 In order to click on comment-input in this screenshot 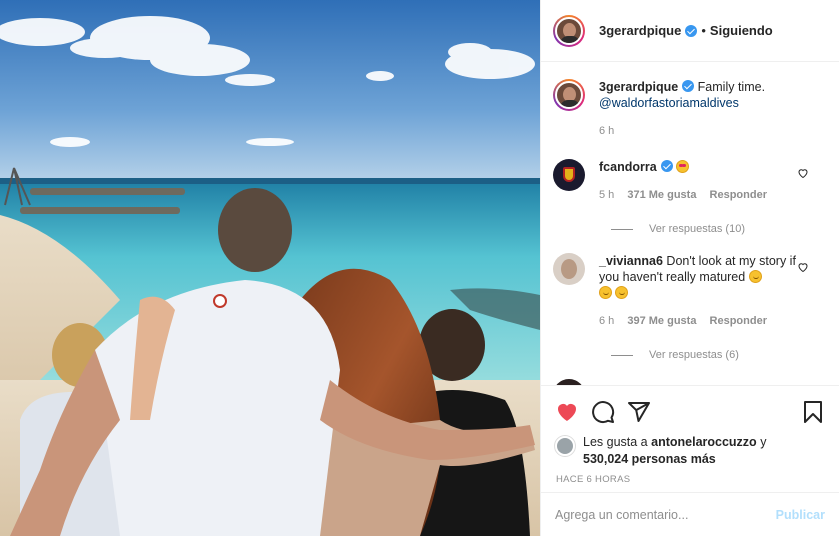, I will do `click(665, 514)`.